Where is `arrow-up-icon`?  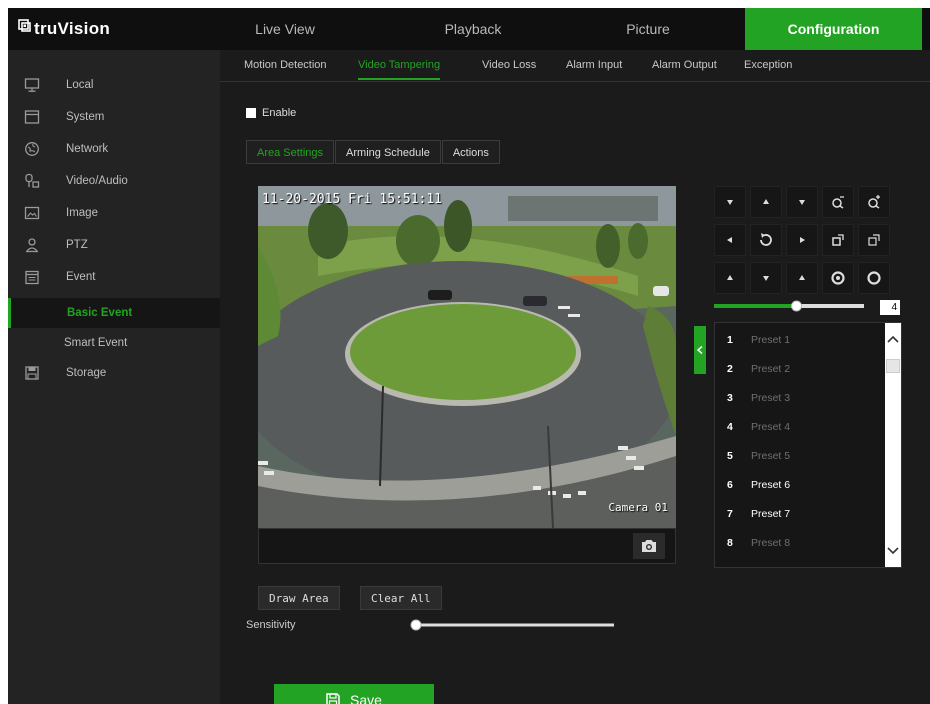
arrow-up-icon is located at coordinates (766, 201).